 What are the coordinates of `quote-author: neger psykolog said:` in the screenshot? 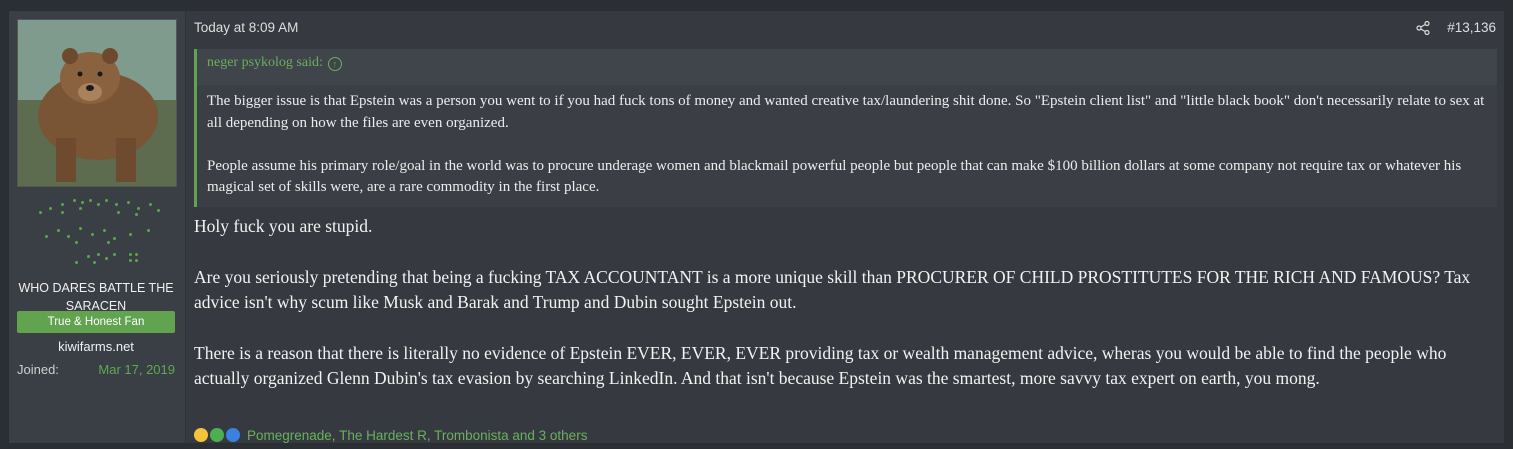 It's located at (265, 62).